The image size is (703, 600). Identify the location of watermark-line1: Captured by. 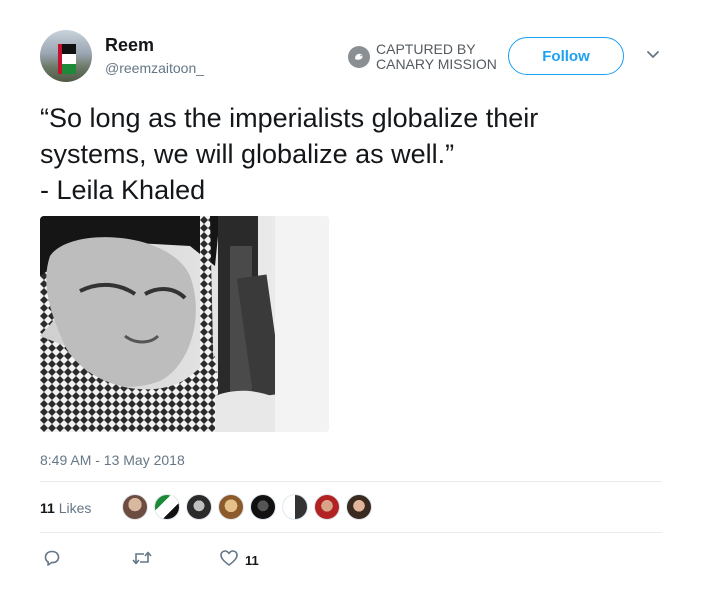
(426, 49).